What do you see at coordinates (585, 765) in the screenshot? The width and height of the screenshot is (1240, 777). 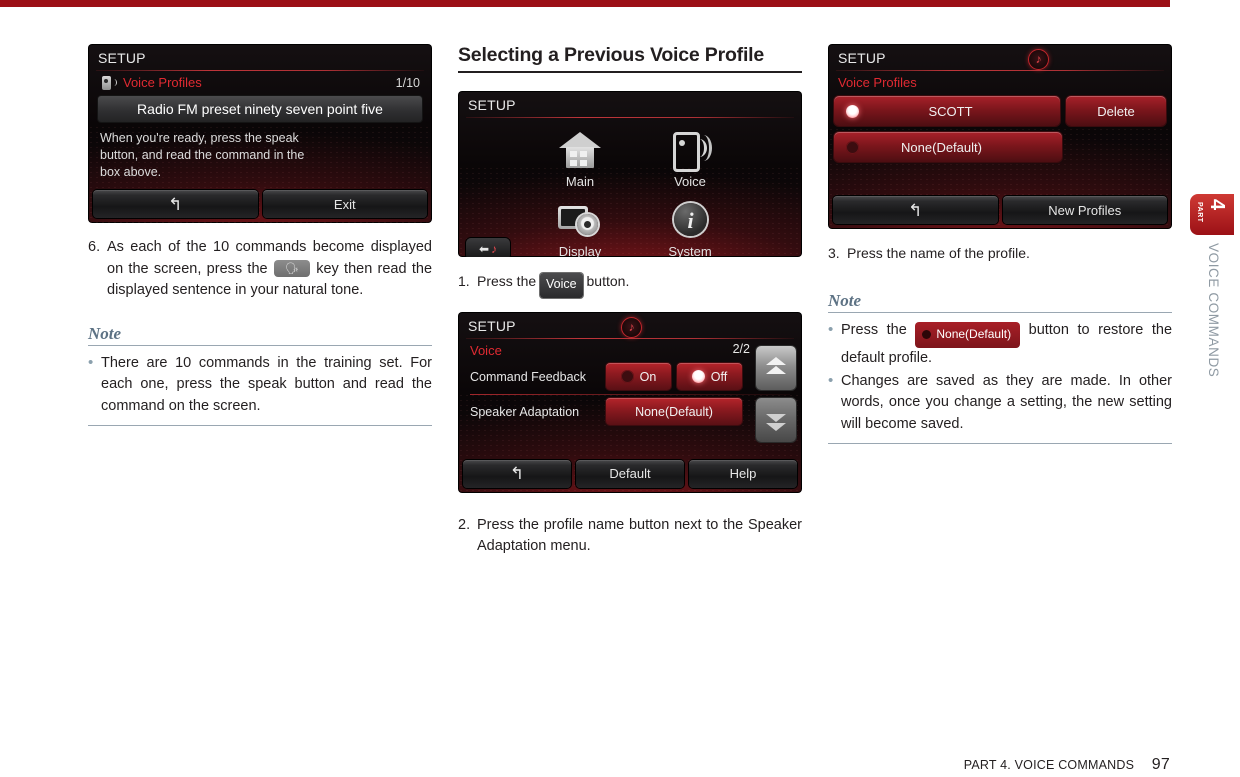 I see `footer: PART 4. VOICE COMMANDS 97` at bounding box center [585, 765].